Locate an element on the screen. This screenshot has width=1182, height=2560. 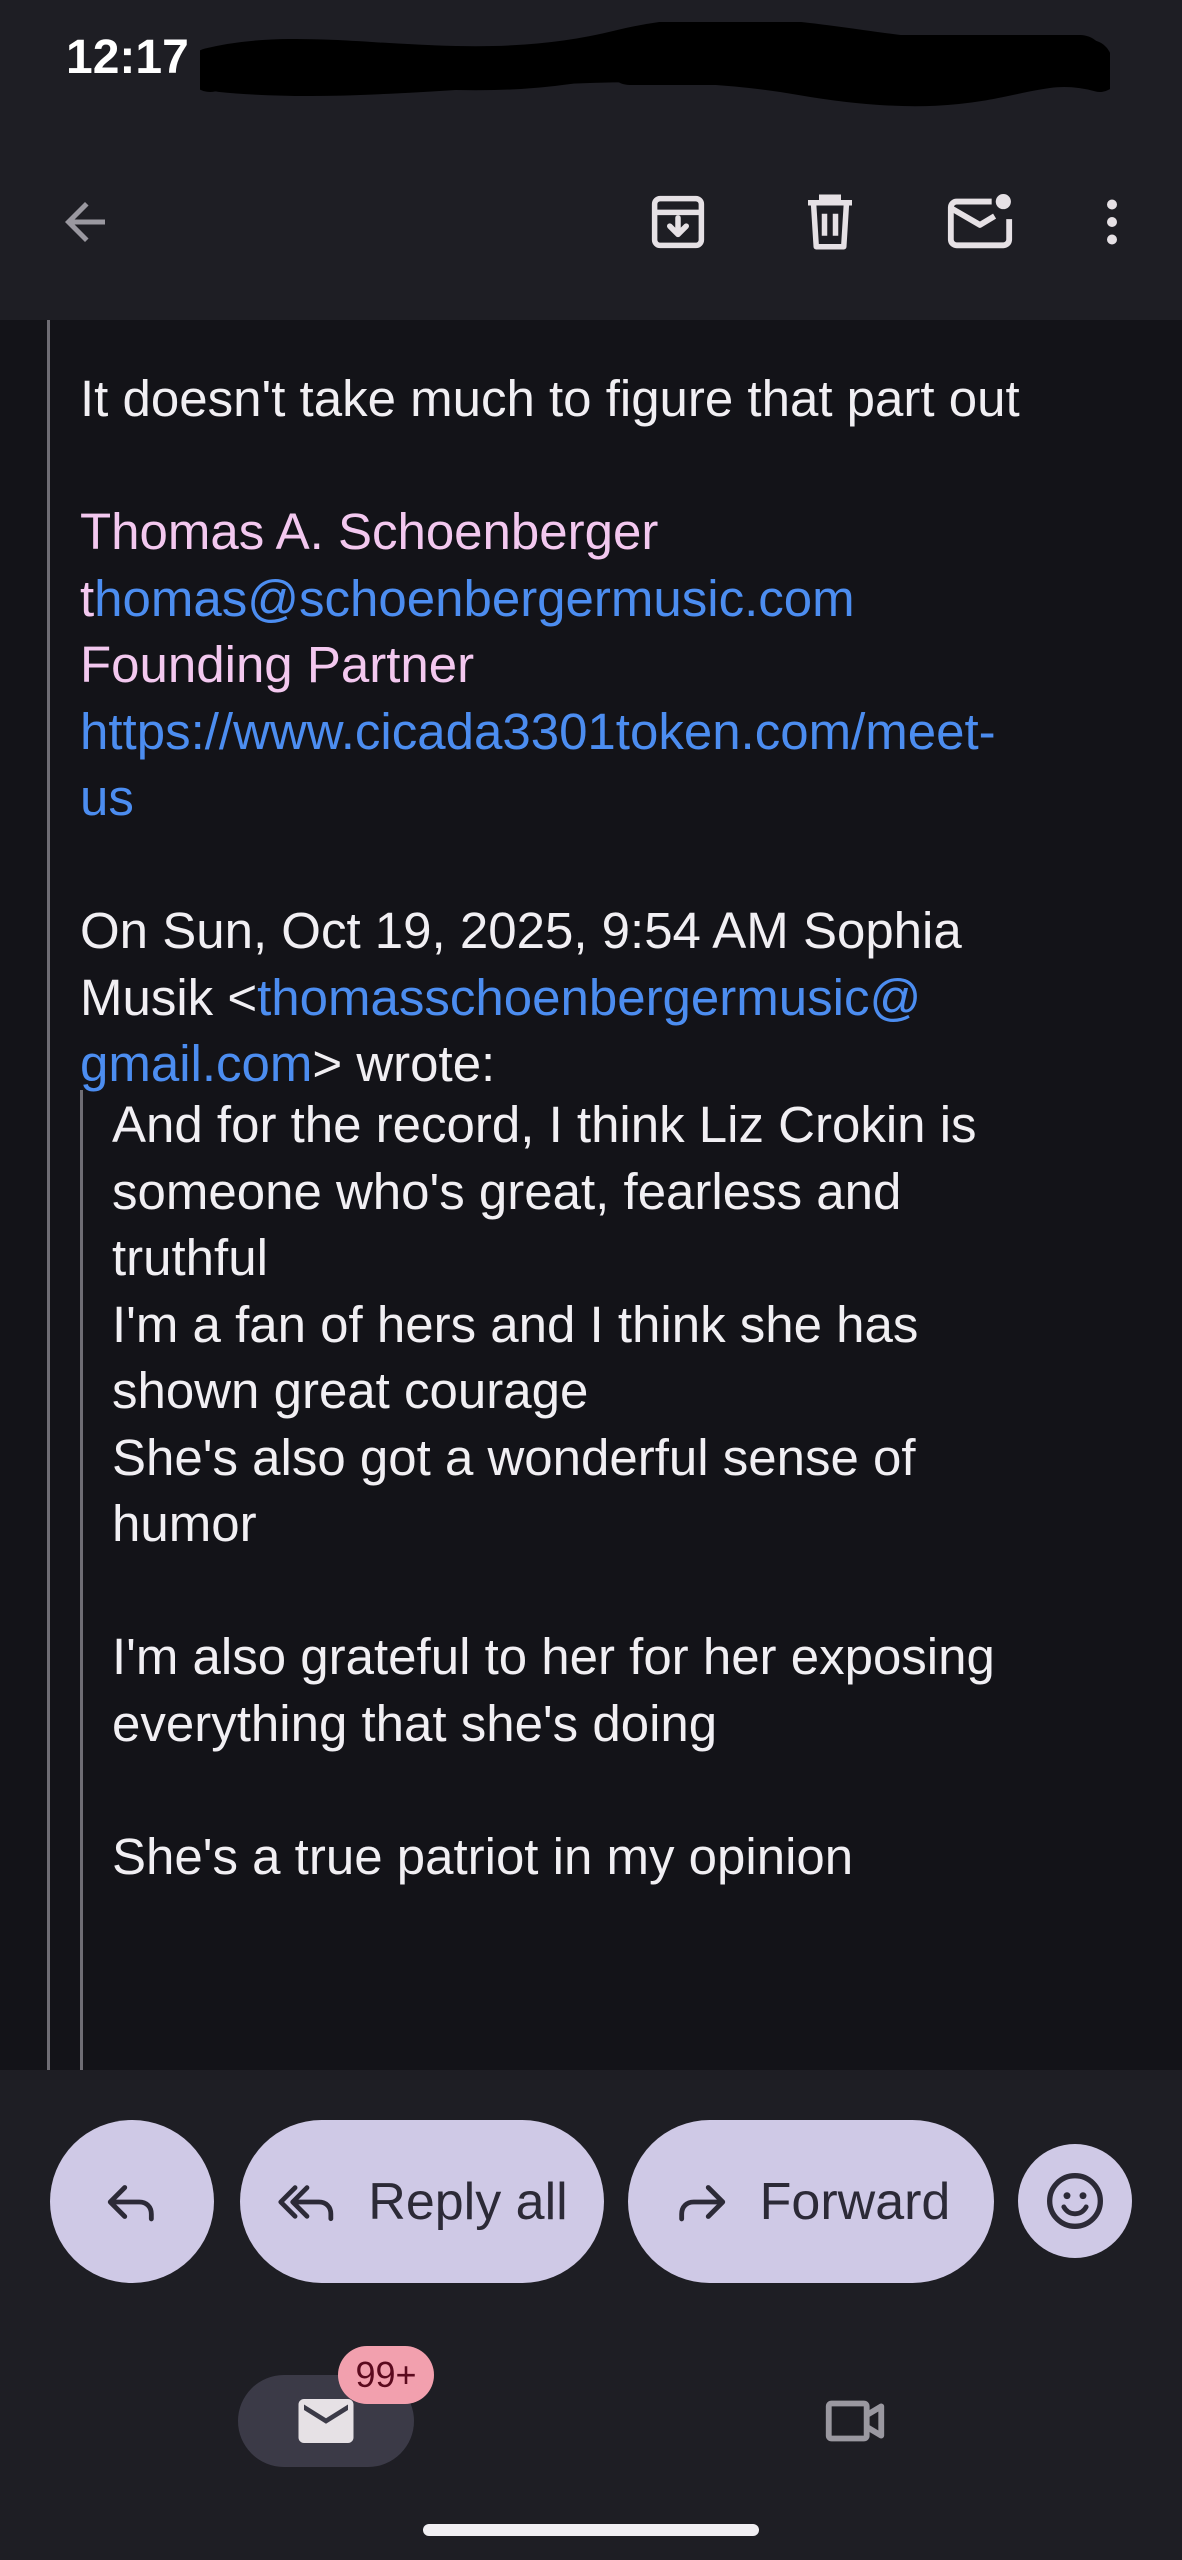
emoji-reaction-button is located at coordinates (1075, 2201).